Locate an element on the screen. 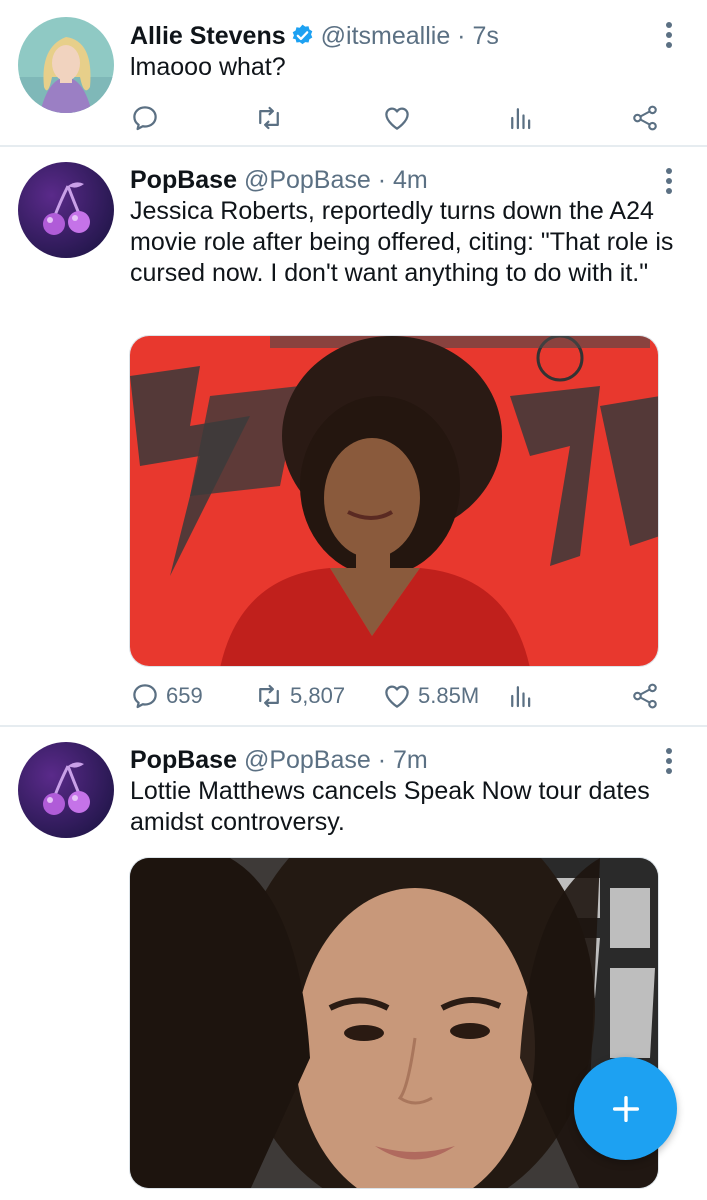 Image resolution: width=707 pixels, height=1200 pixels. handle: @itsmeallie is located at coordinates (386, 36).